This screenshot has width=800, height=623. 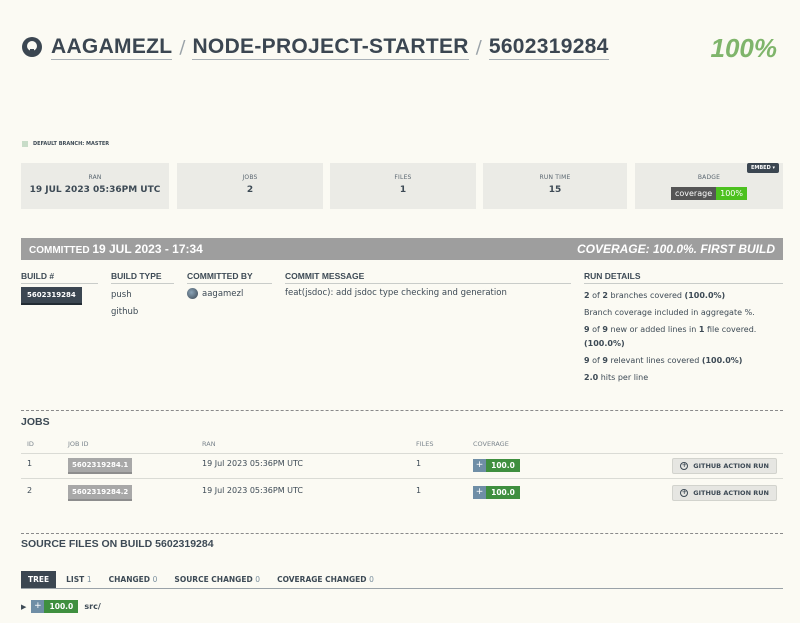 I want to click on build-type-push: push, so click(x=121, y=295).